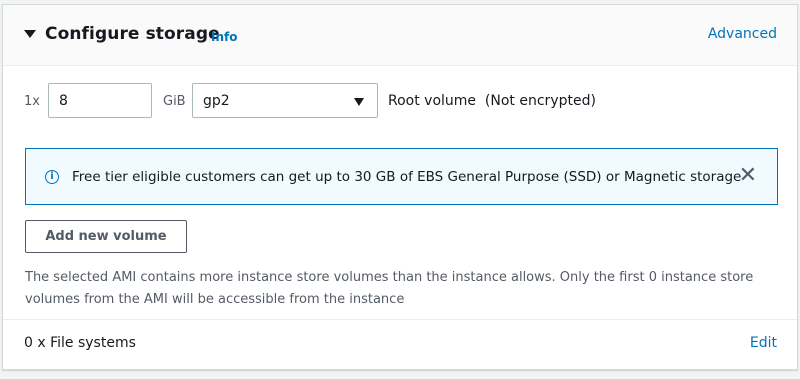 The width and height of the screenshot is (800, 379). I want to click on close-icon: ✕, so click(748, 176).